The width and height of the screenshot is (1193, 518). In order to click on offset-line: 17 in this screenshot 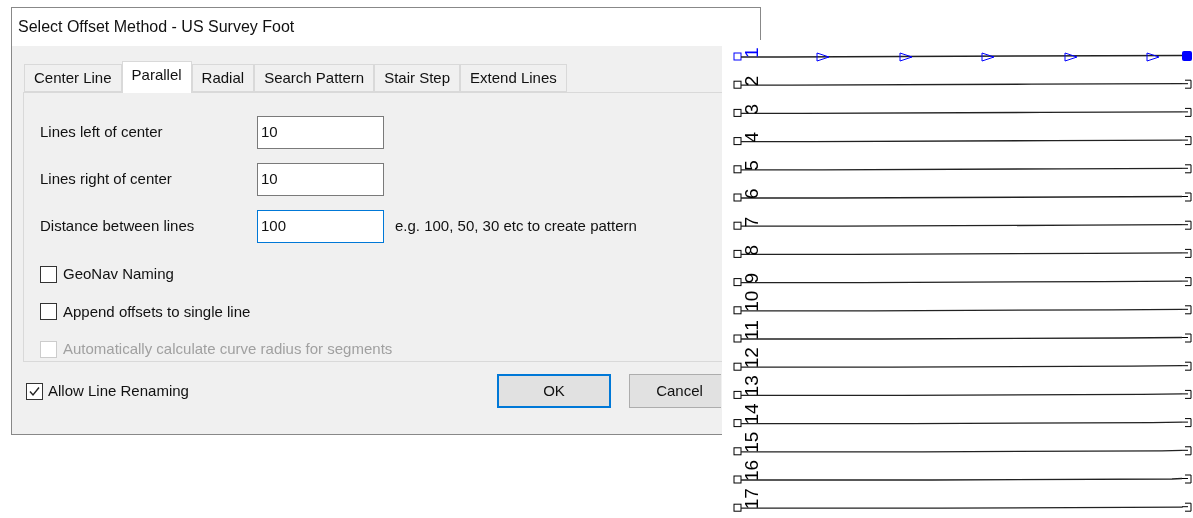, I will do `click(962, 500)`.